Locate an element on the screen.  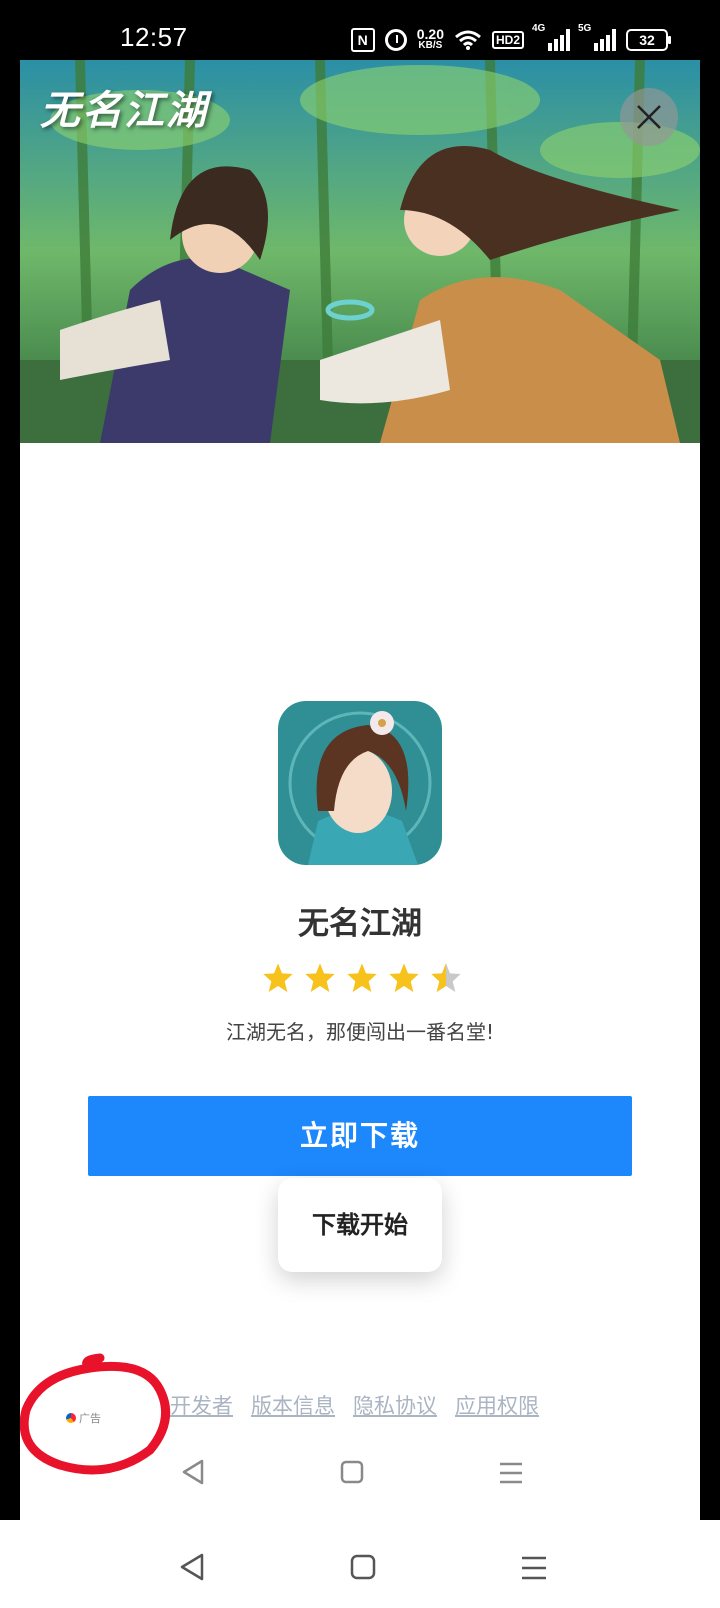
nfc-icon: N is located at coordinates (362, 40).